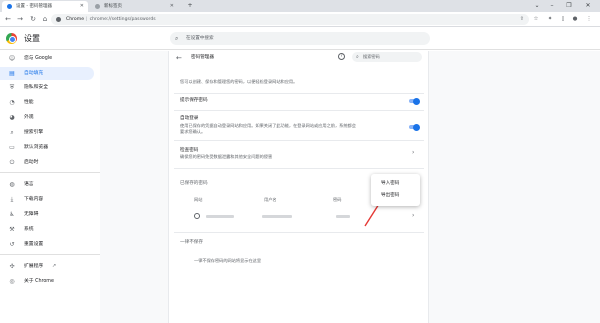 The height and width of the screenshot is (323, 600). Describe the element at coordinates (190, 6) in the screenshot. I see `new-tab-button: +` at that location.